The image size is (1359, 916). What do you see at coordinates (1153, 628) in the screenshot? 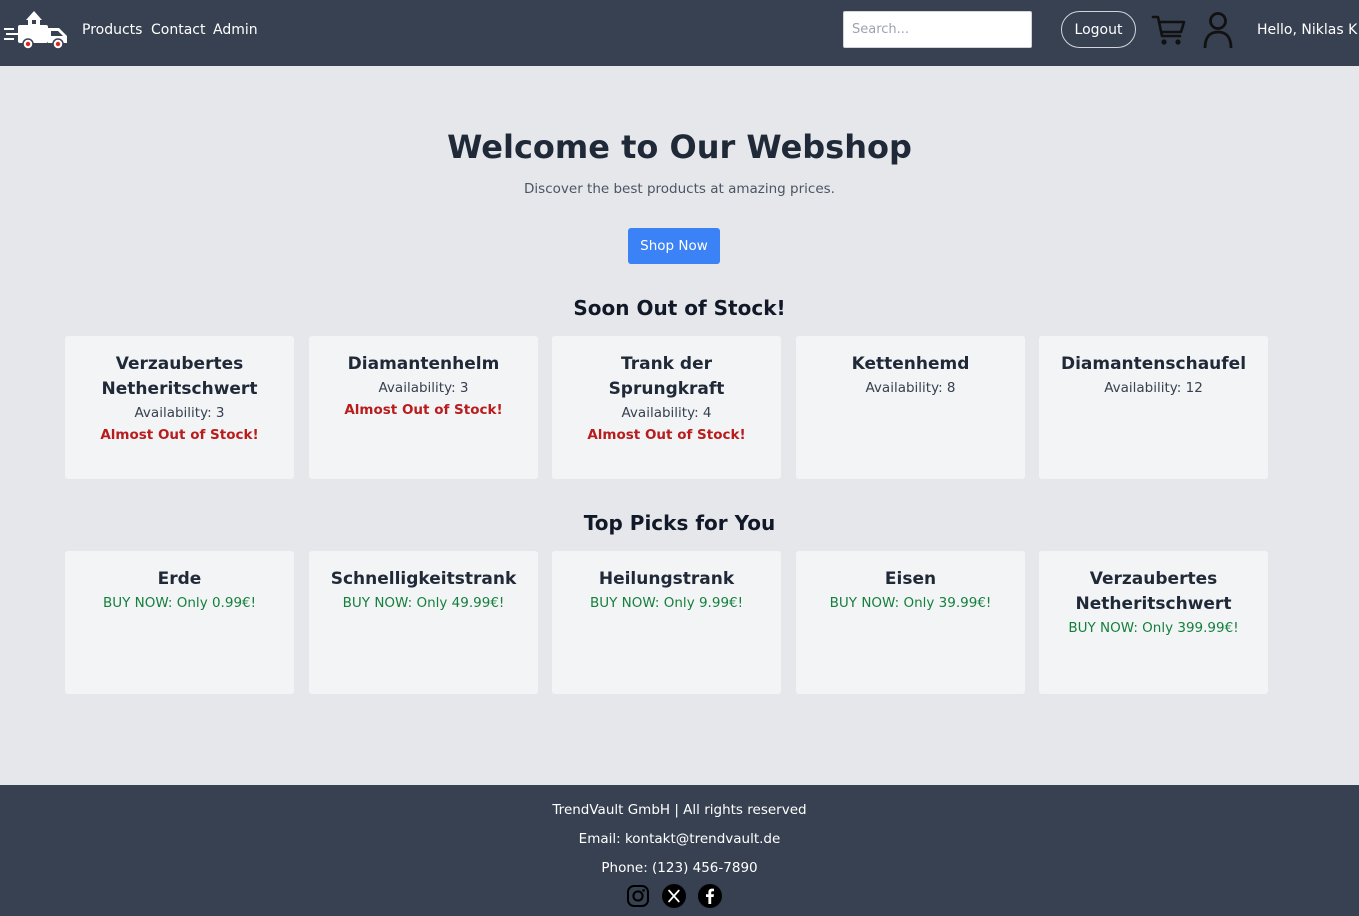
I see `product-price: BUY NOW: Only 399.99€!` at bounding box center [1153, 628].